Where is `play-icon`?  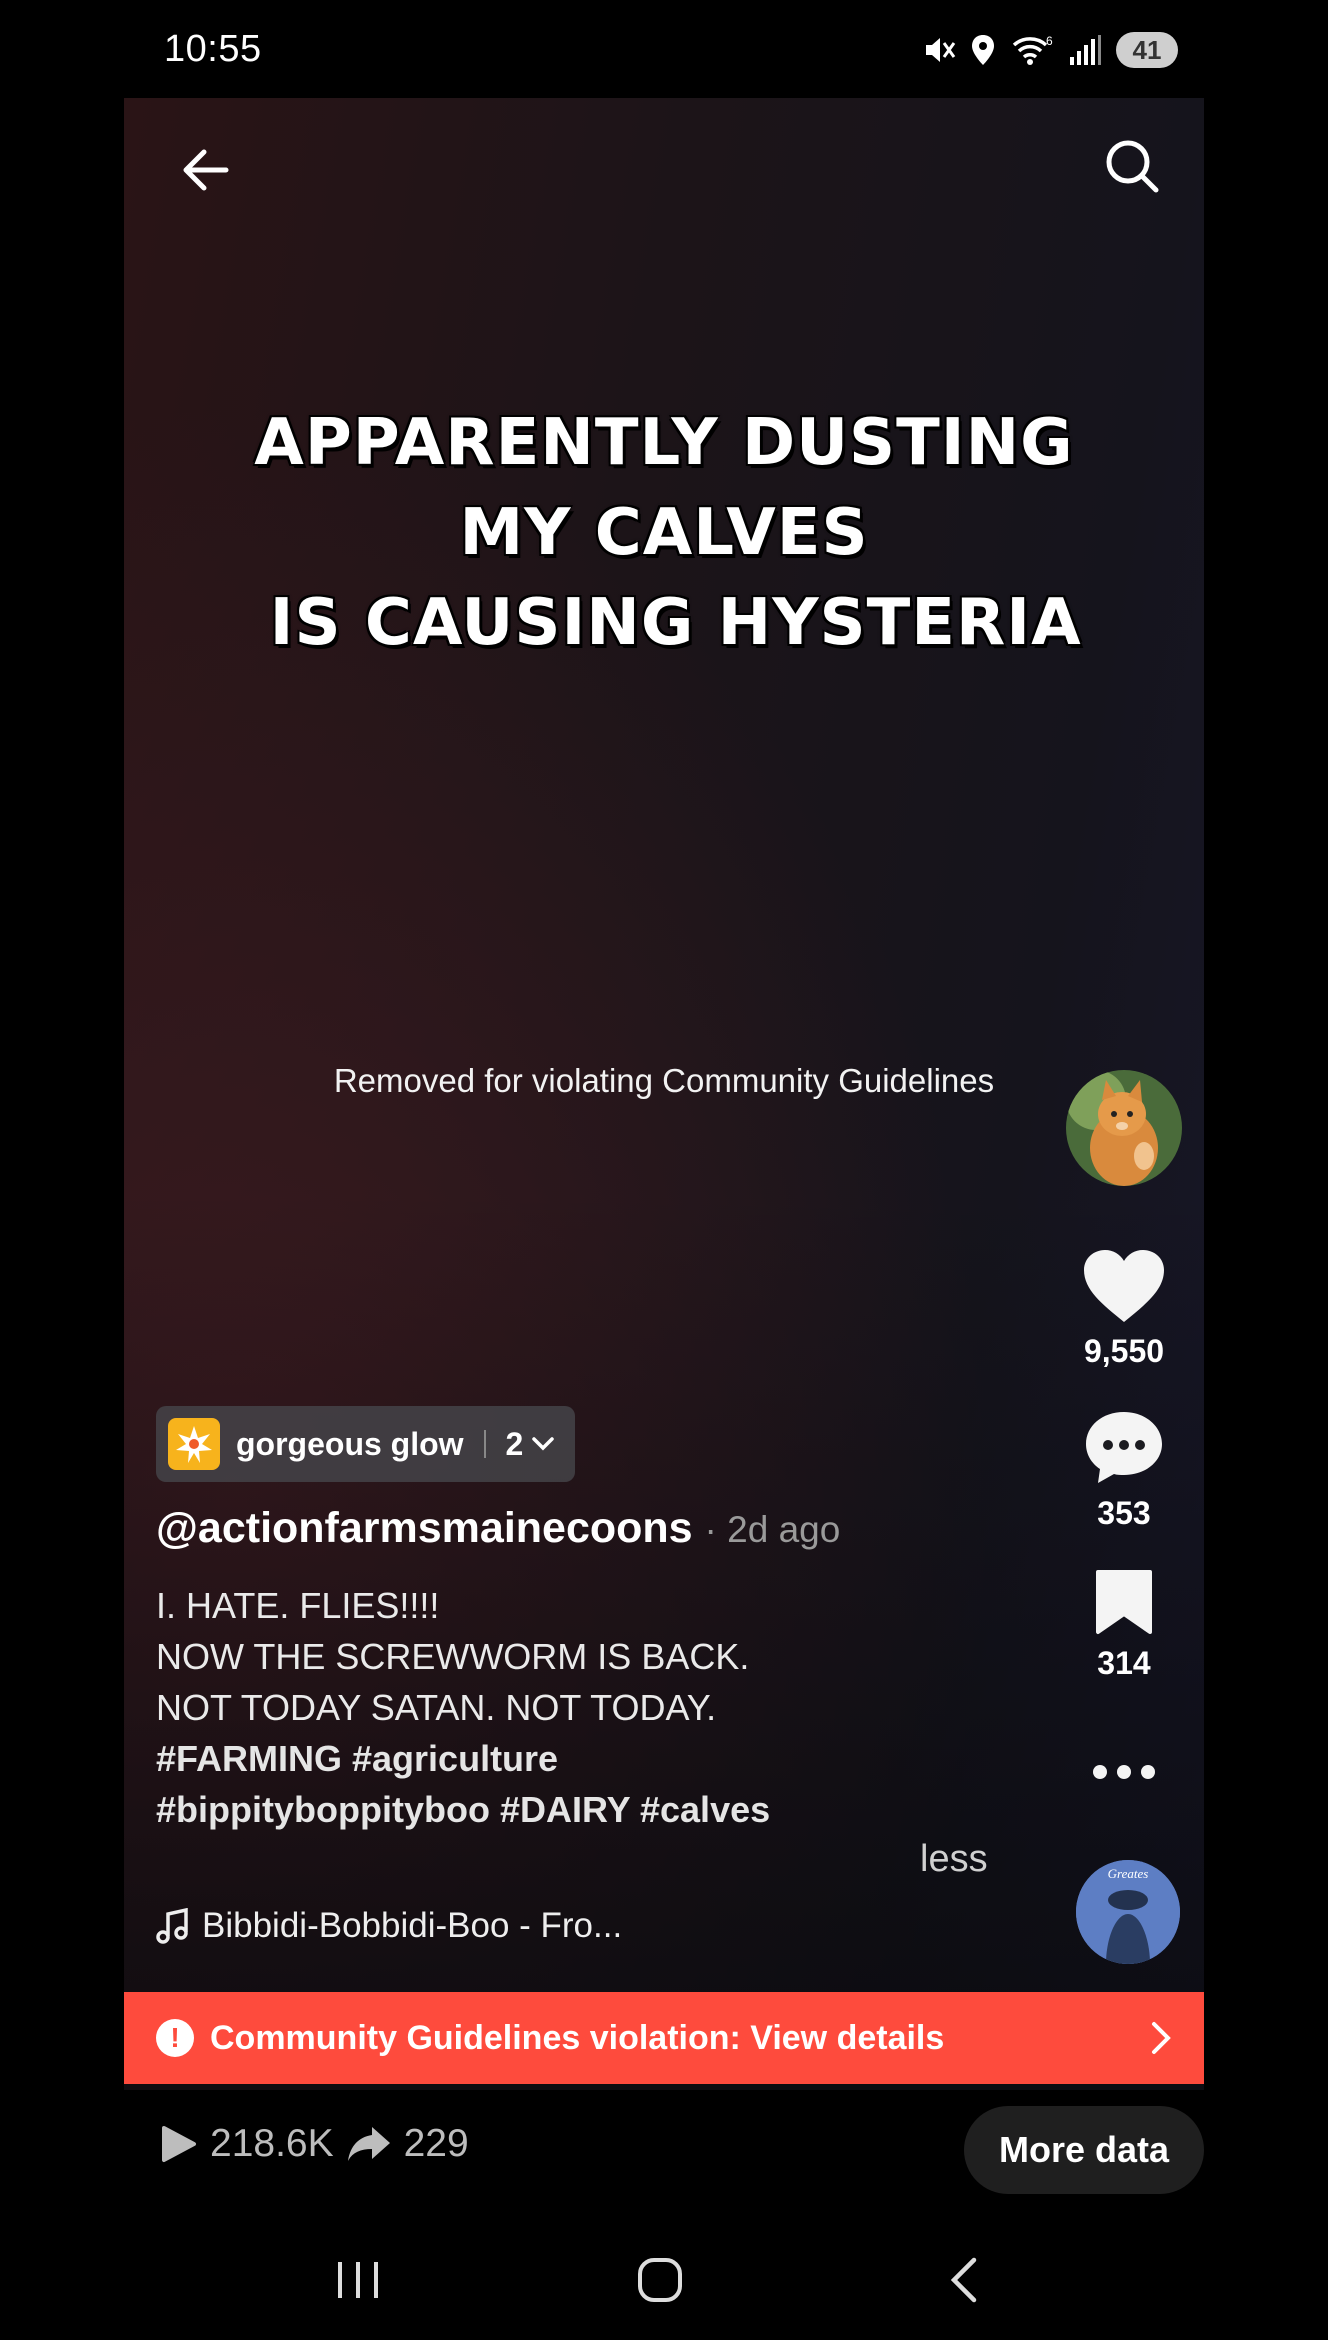 play-icon is located at coordinates (179, 2144).